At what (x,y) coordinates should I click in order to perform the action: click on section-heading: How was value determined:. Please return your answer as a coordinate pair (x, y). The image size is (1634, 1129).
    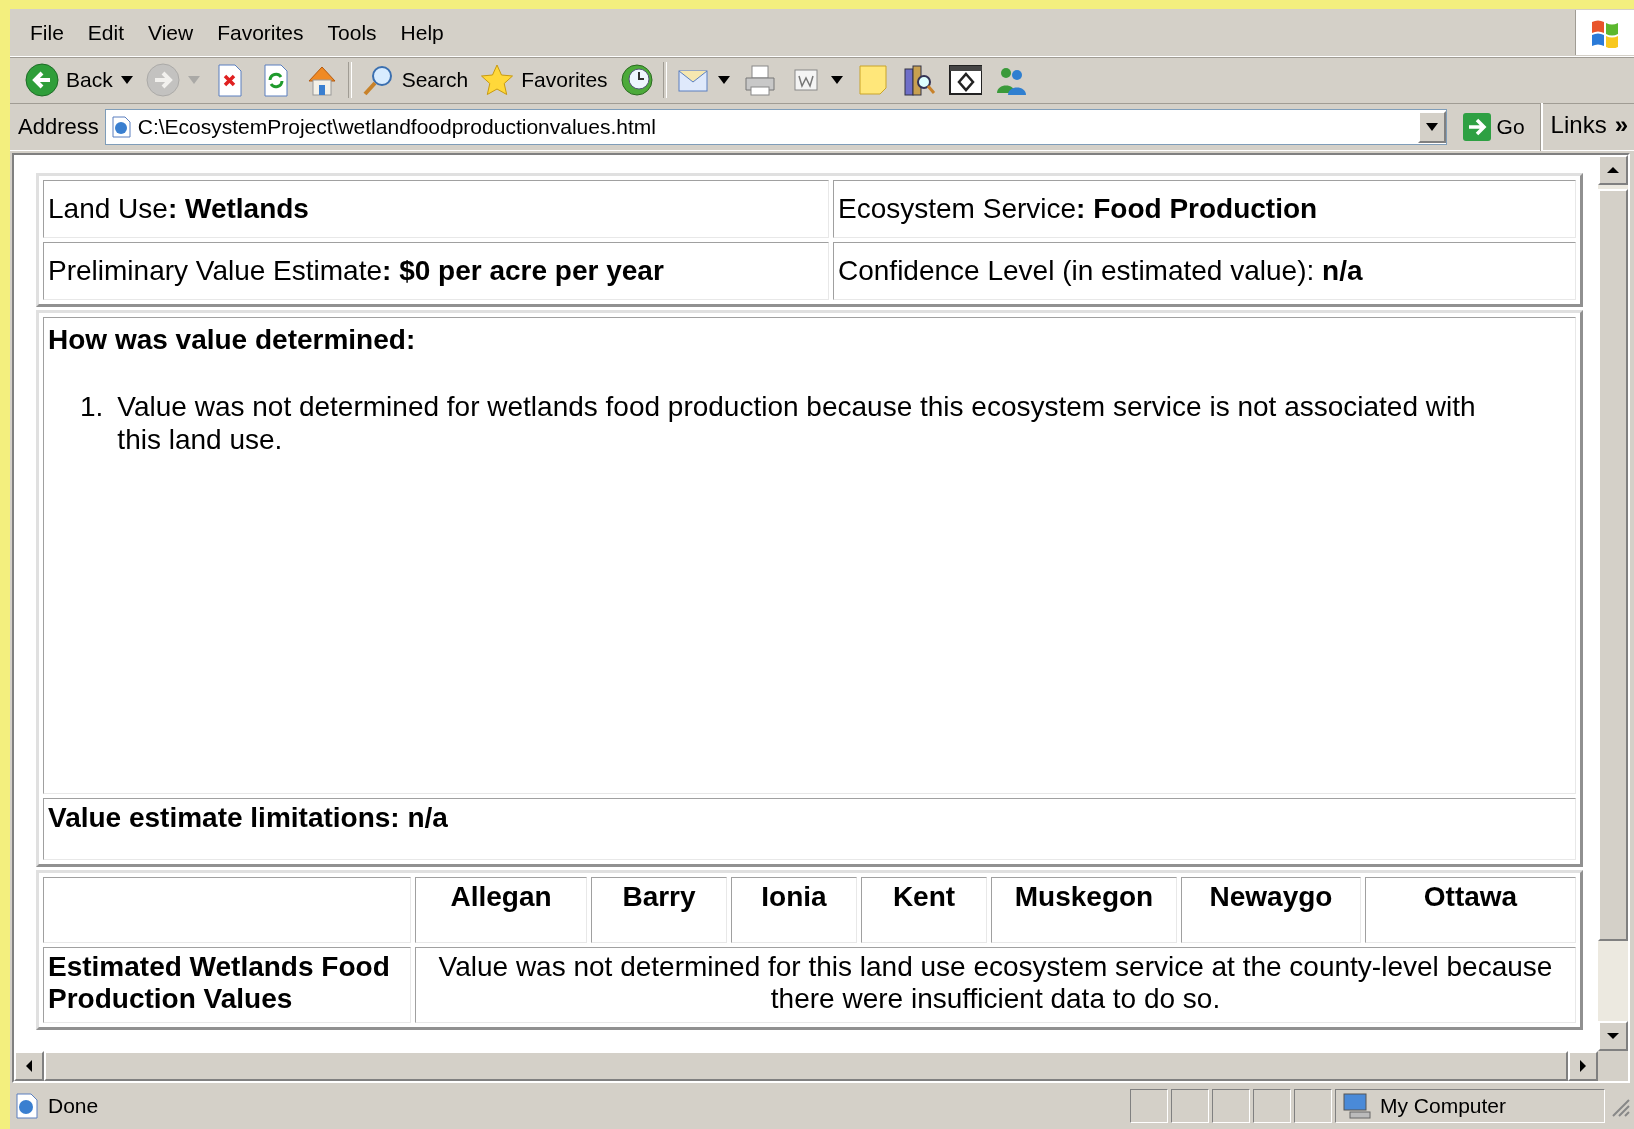
    Looking at the image, I should click on (232, 340).